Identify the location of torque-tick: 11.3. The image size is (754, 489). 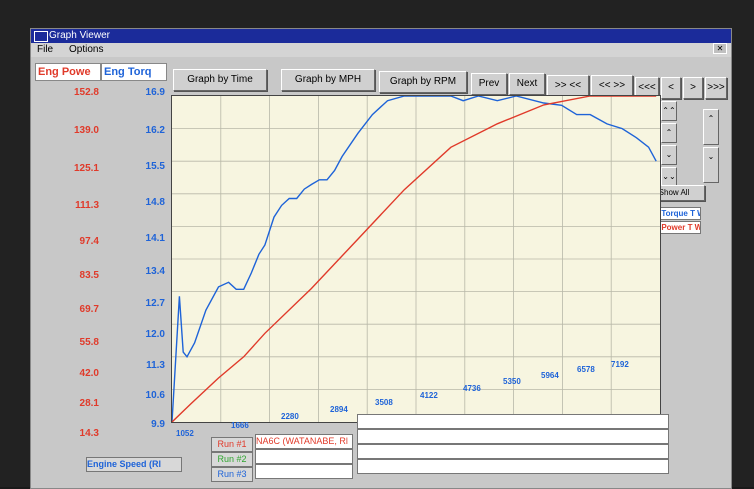
(155, 365).